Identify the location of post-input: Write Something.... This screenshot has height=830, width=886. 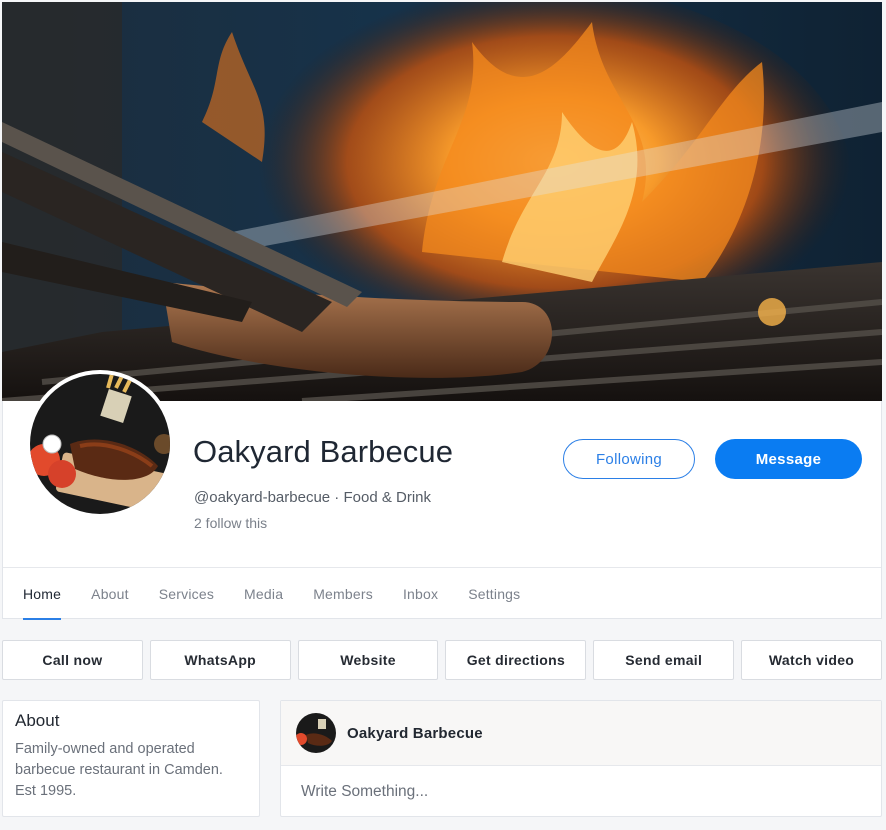
(581, 791).